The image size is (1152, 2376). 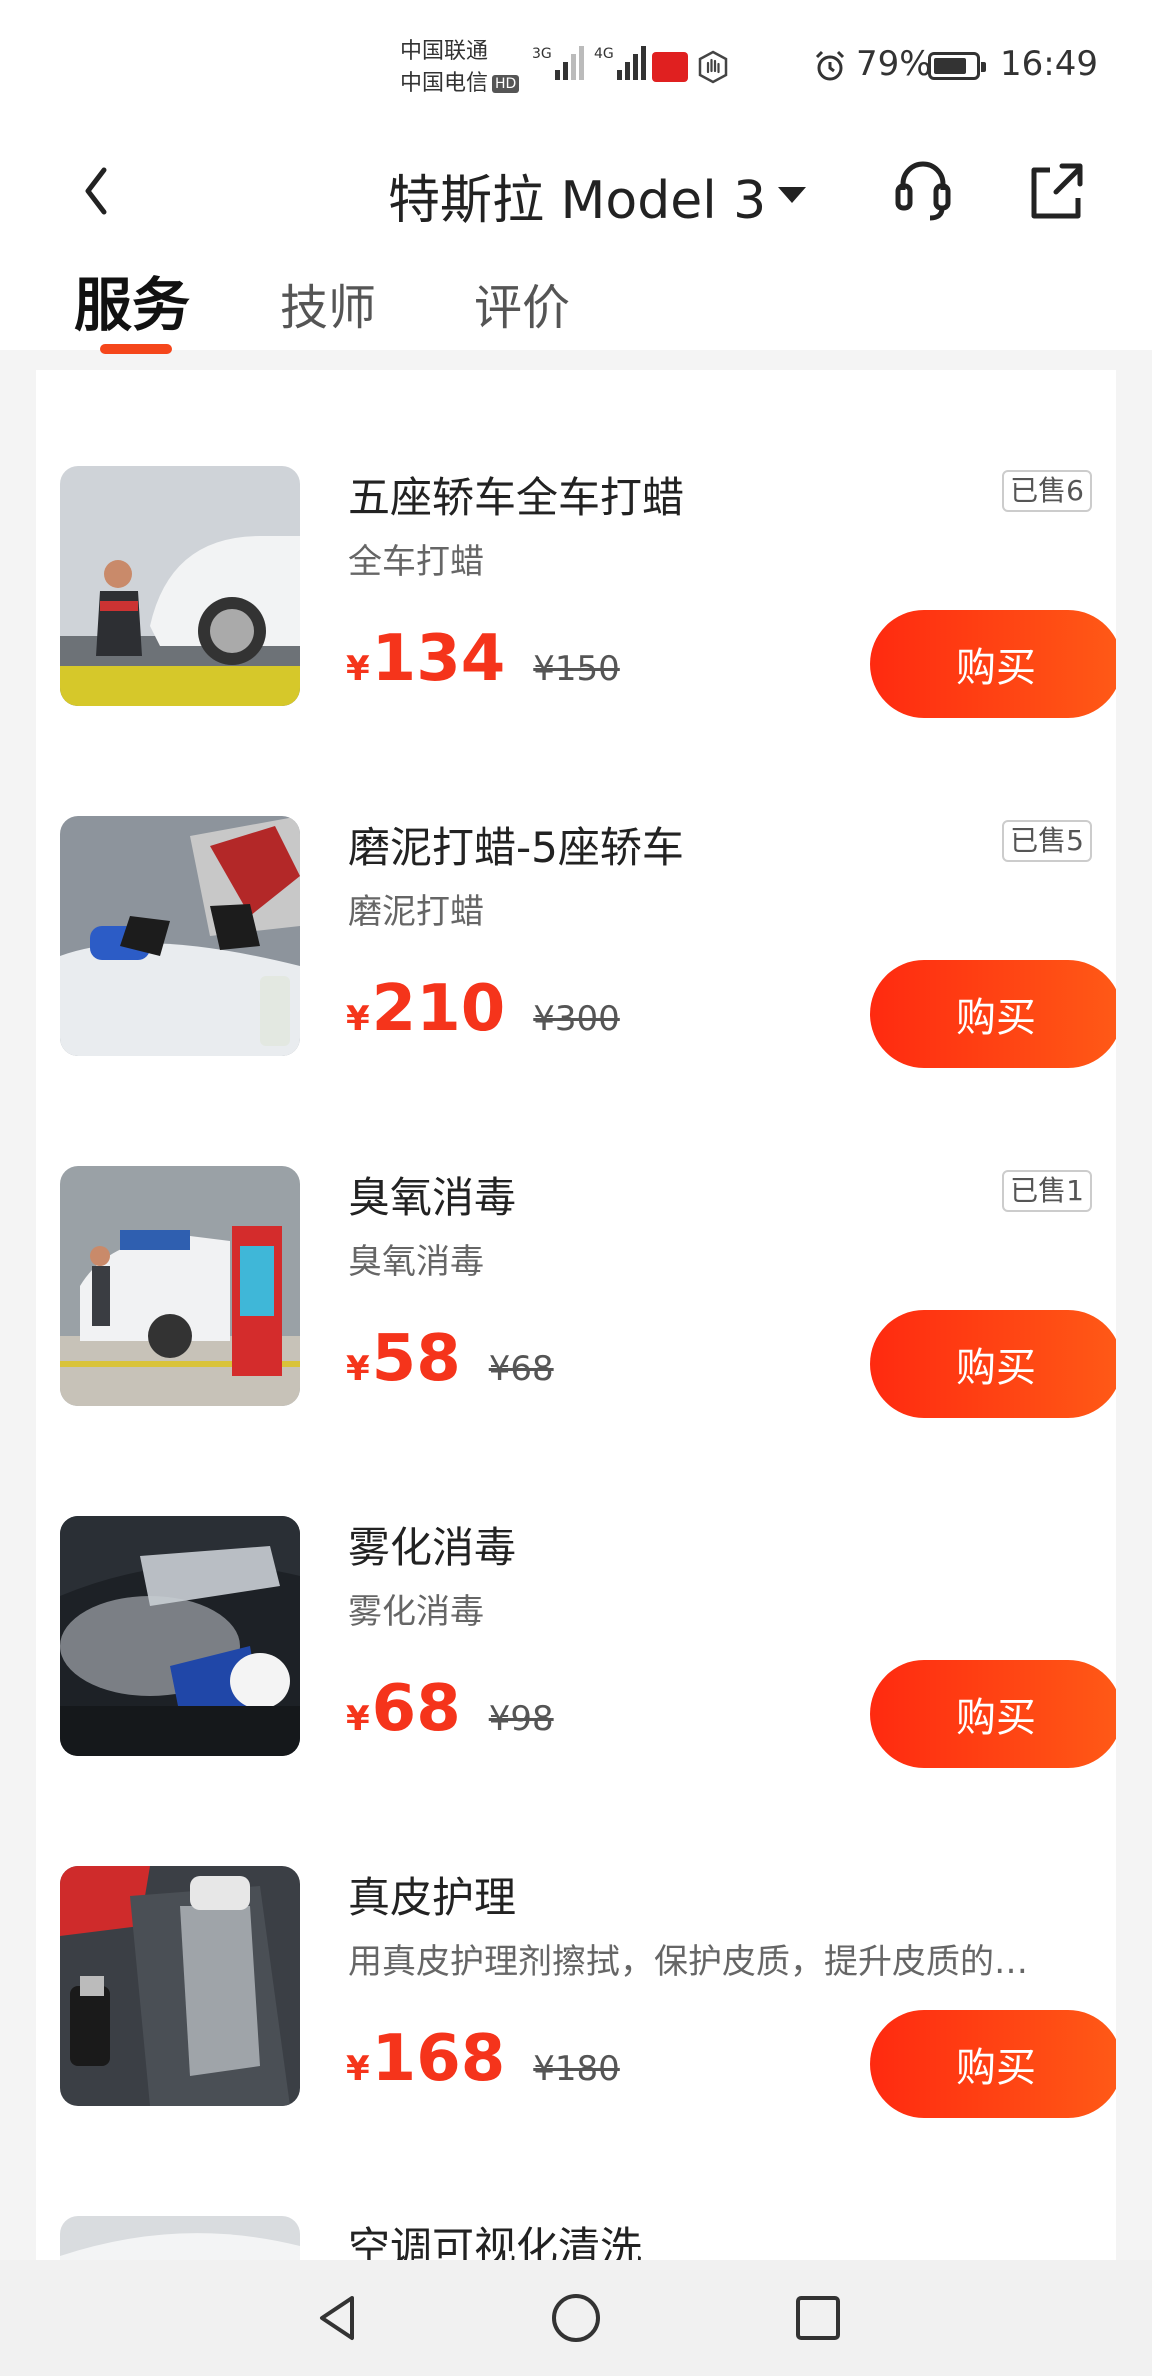 I want to click on signal-4g-icon: 4G, so click(x=620, y=63).